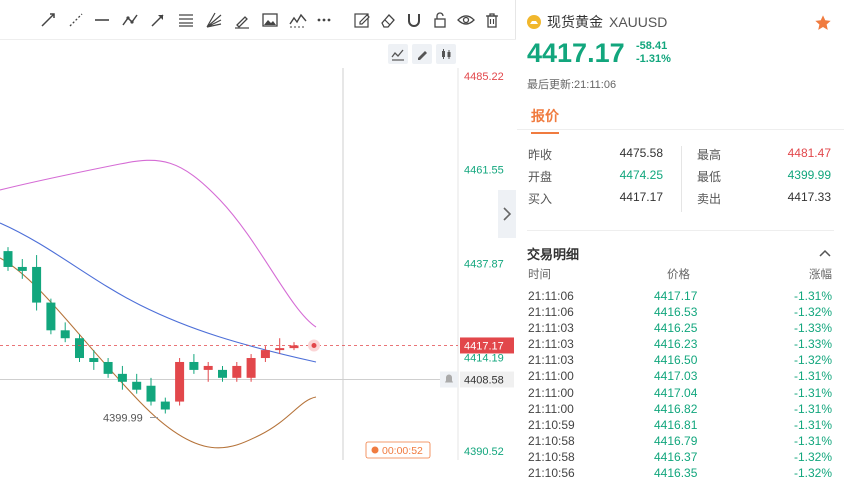 The image size is (844, 479). Describe the element at coordinates (242, 20) in the screenshot. I see `brush-tool` at that location.